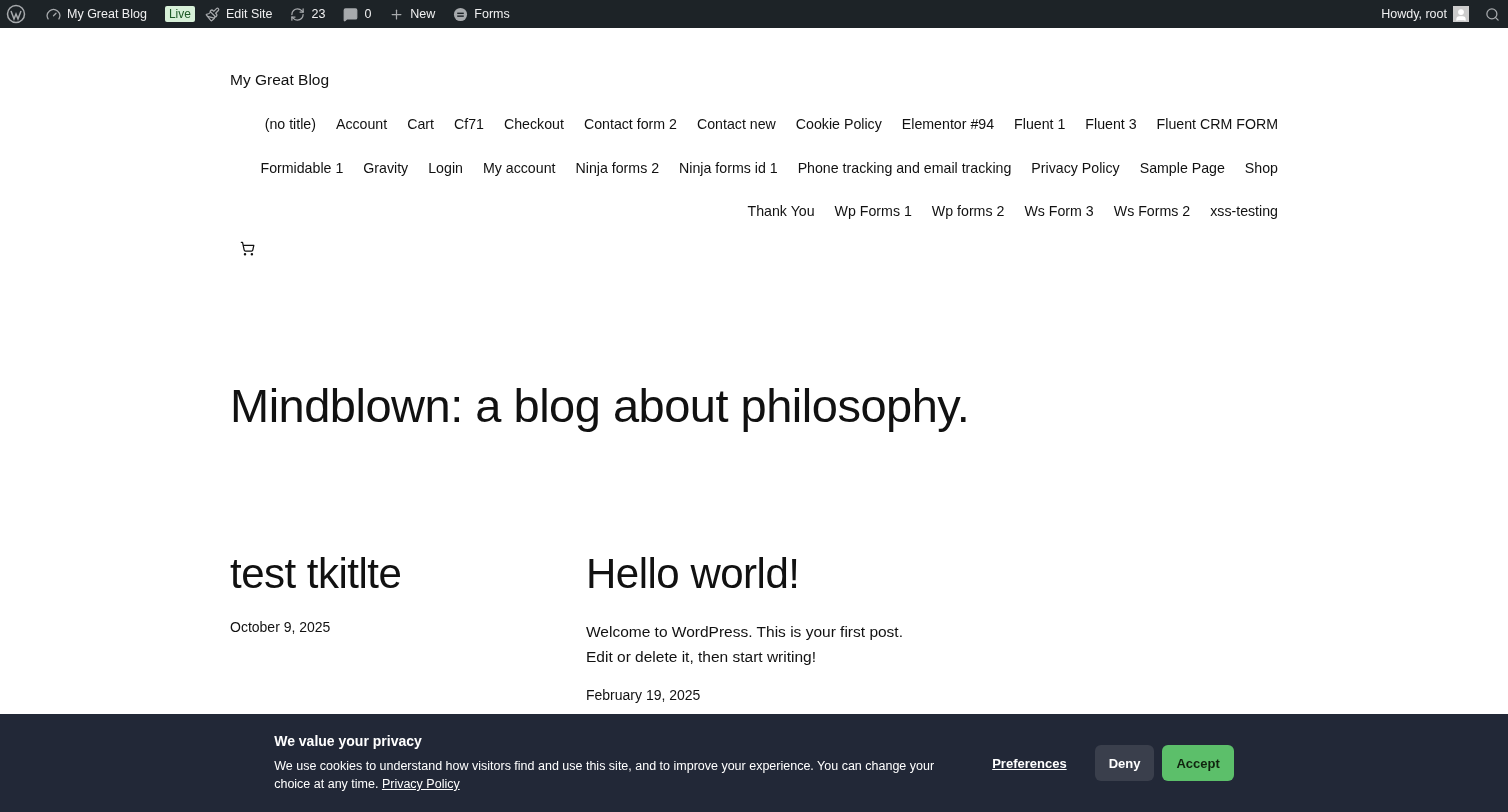  Describe the element at coordinates (386, 168) in the screenshot. I see `nav-link: Gravity` at that location.